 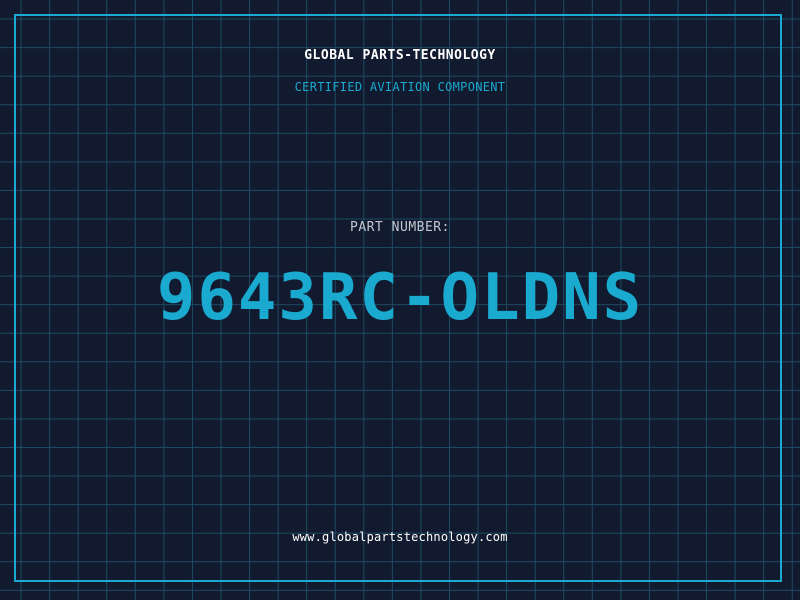 I want to click on company-name: GLOBAL PARTS-TECHNOLOGY, so click(x=400, y=55).